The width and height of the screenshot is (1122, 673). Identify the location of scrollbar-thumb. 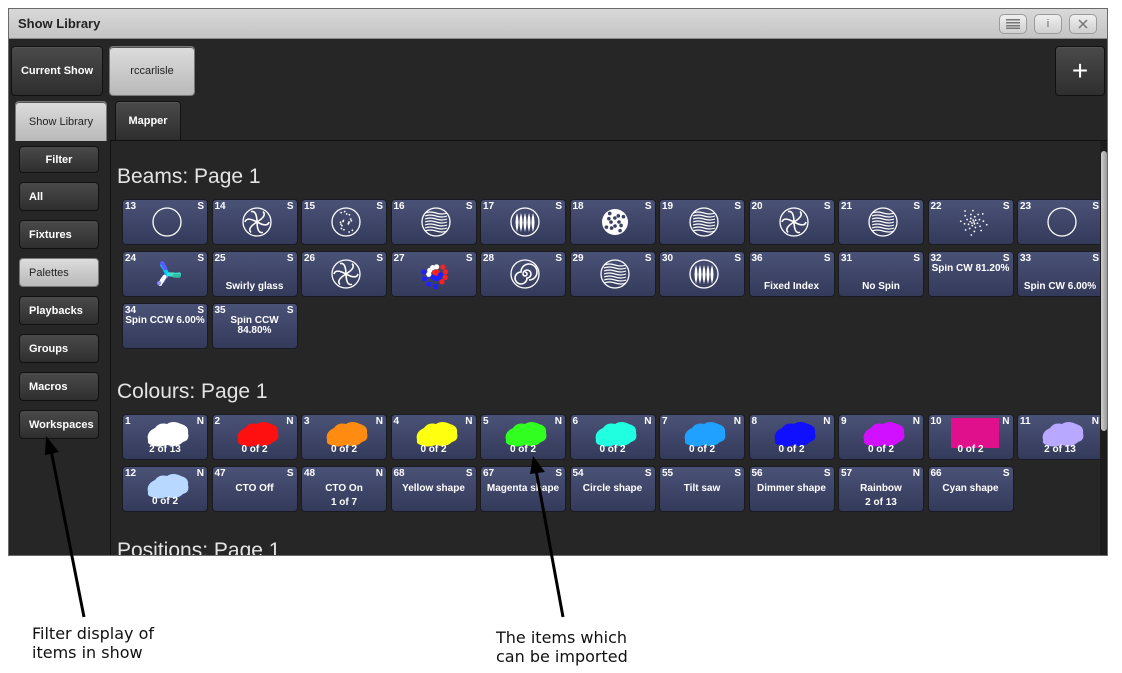
(1104, 291).